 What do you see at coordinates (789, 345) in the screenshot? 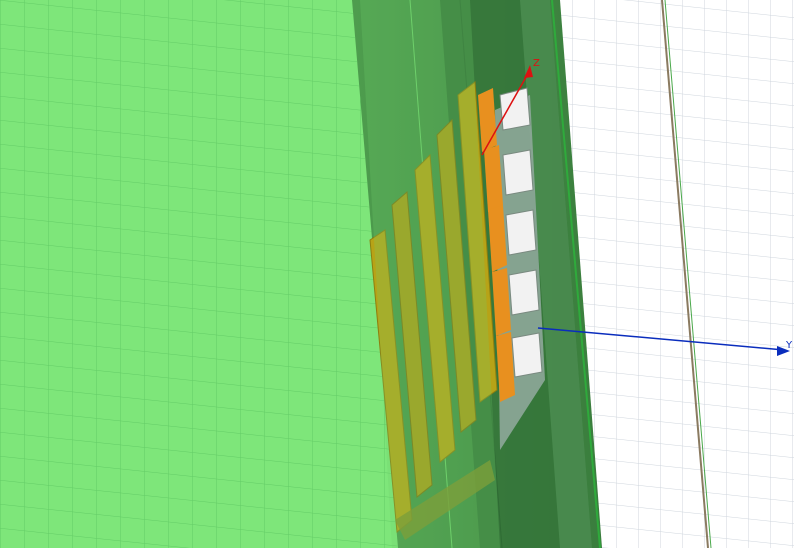
I see `y-axis-label: Y` at bounding box center [789, 345].